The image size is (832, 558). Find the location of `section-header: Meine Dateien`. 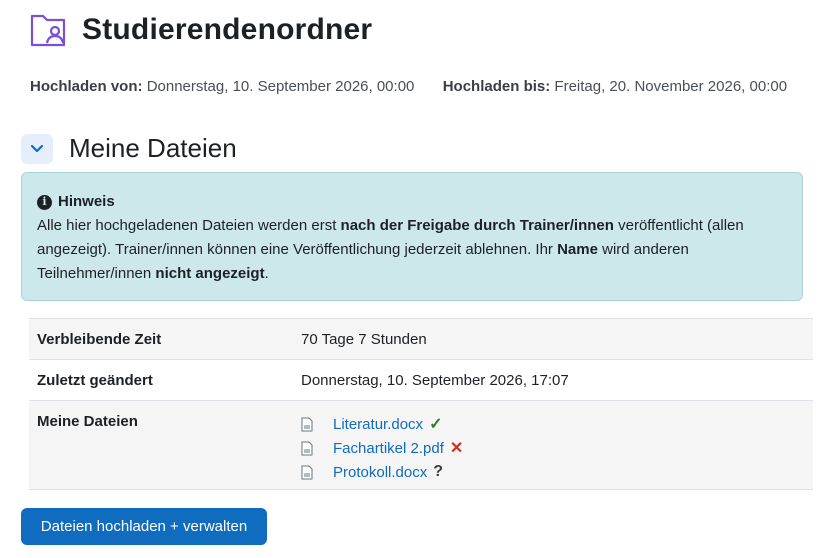

section-header: Meine Dateien is located at coordinates (129, 148).